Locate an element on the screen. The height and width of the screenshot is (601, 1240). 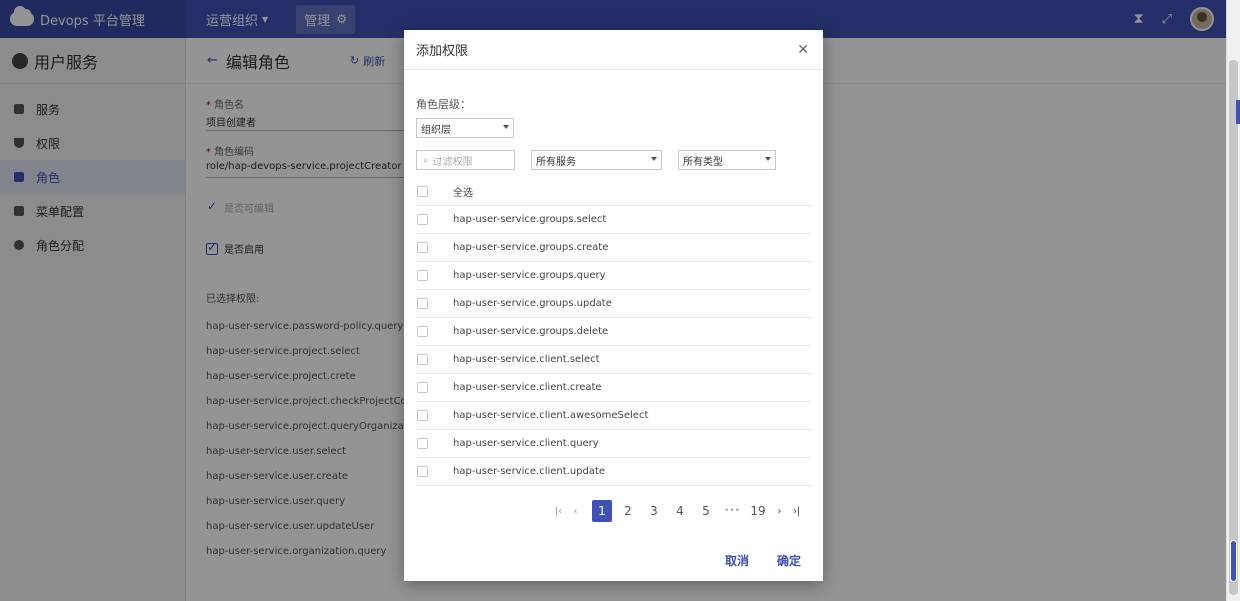
page-1-button: 1 is located at coordinates (602, 511).